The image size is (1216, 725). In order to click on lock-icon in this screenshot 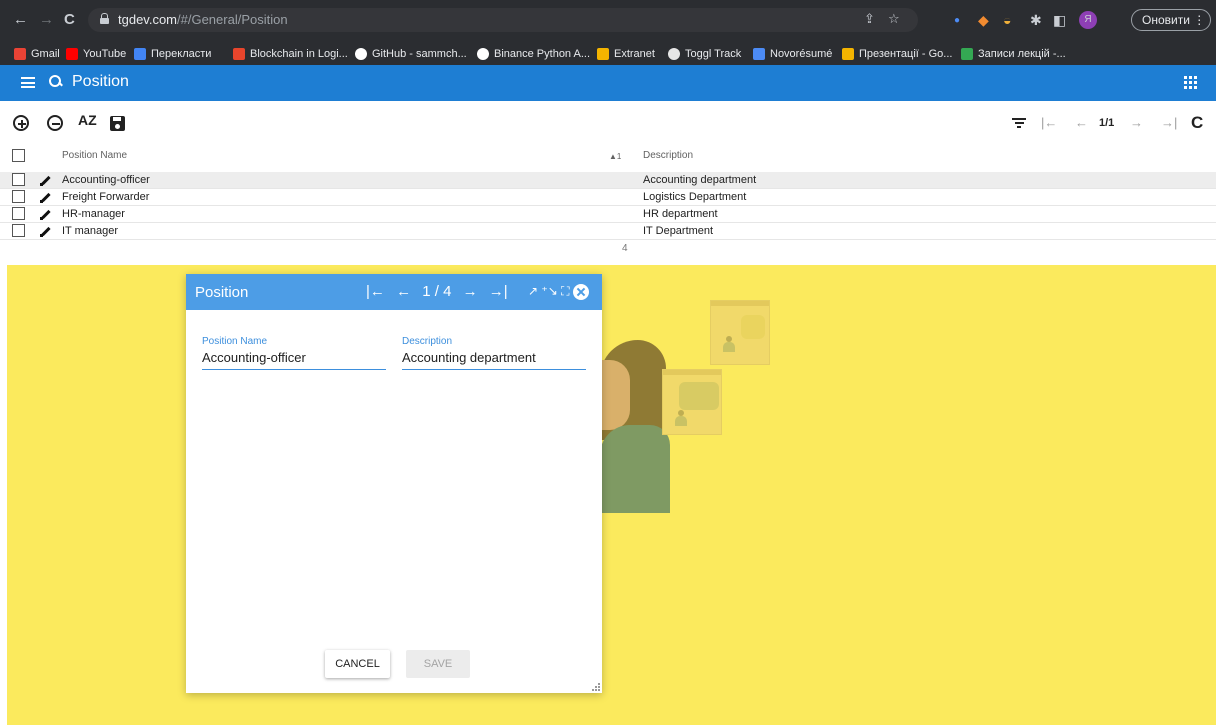, I will do `click(104, 18)`.